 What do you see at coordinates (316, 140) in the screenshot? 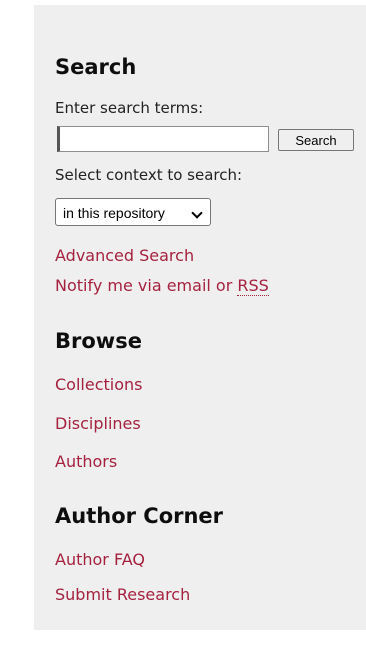
I see `search-button: Search` at bounding box center [316, 140].